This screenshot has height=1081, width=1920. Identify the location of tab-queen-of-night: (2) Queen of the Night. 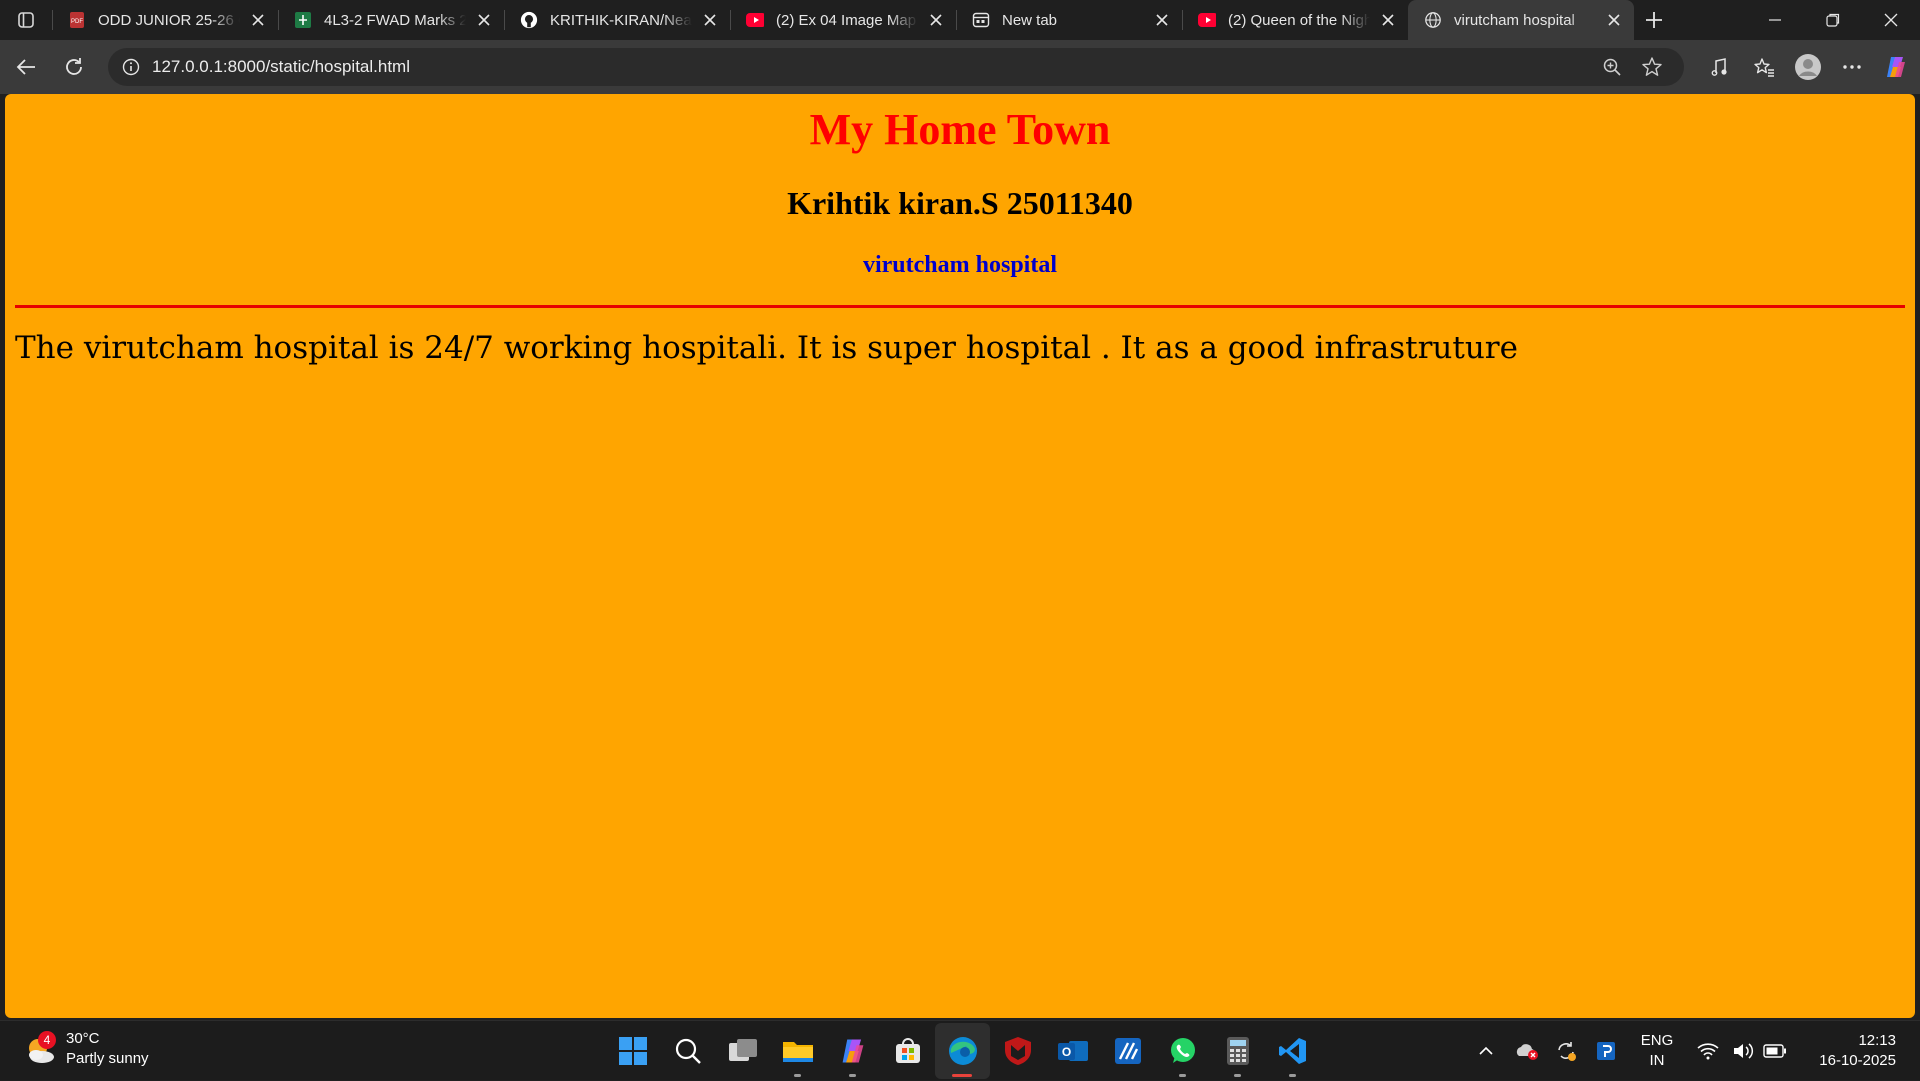
(1295, 20).